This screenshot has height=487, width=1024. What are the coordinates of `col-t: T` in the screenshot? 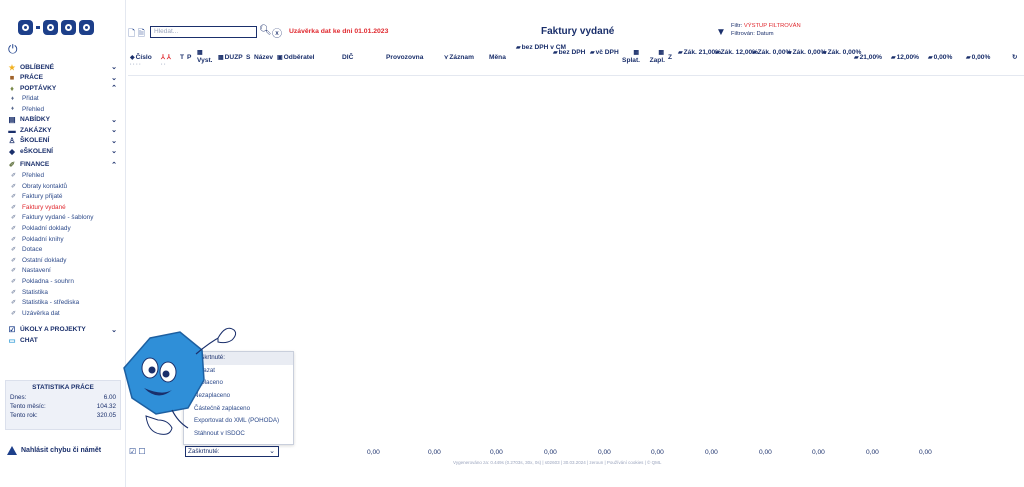 It's located at (182, 58).